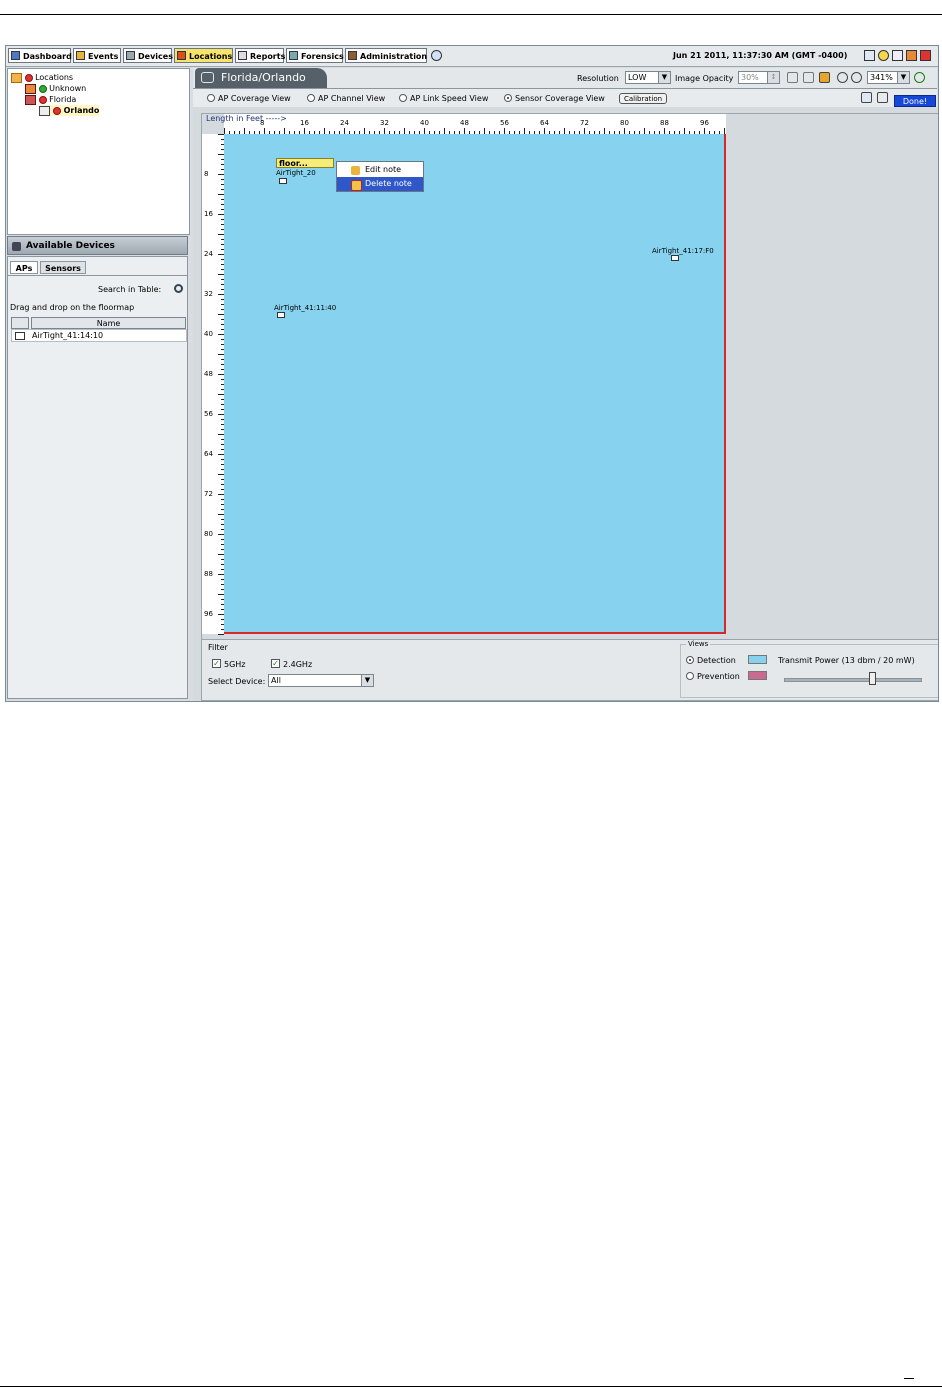 The height and width of the screenshot is (1388, 942). Describe the element at coordinates (690, 676) in the screenshot. I see `radio-prevention` at that location.